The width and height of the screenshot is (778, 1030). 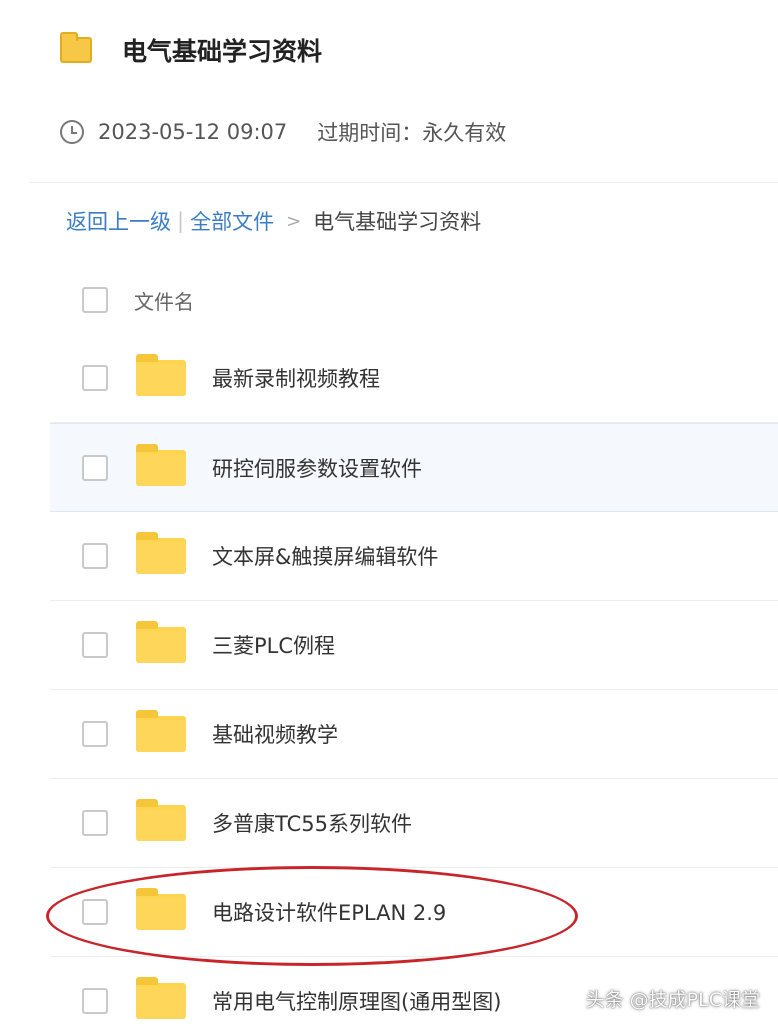 I want to click on file-name: 电路设计软件EPLAN 2.9, so click(x=329, y=912).